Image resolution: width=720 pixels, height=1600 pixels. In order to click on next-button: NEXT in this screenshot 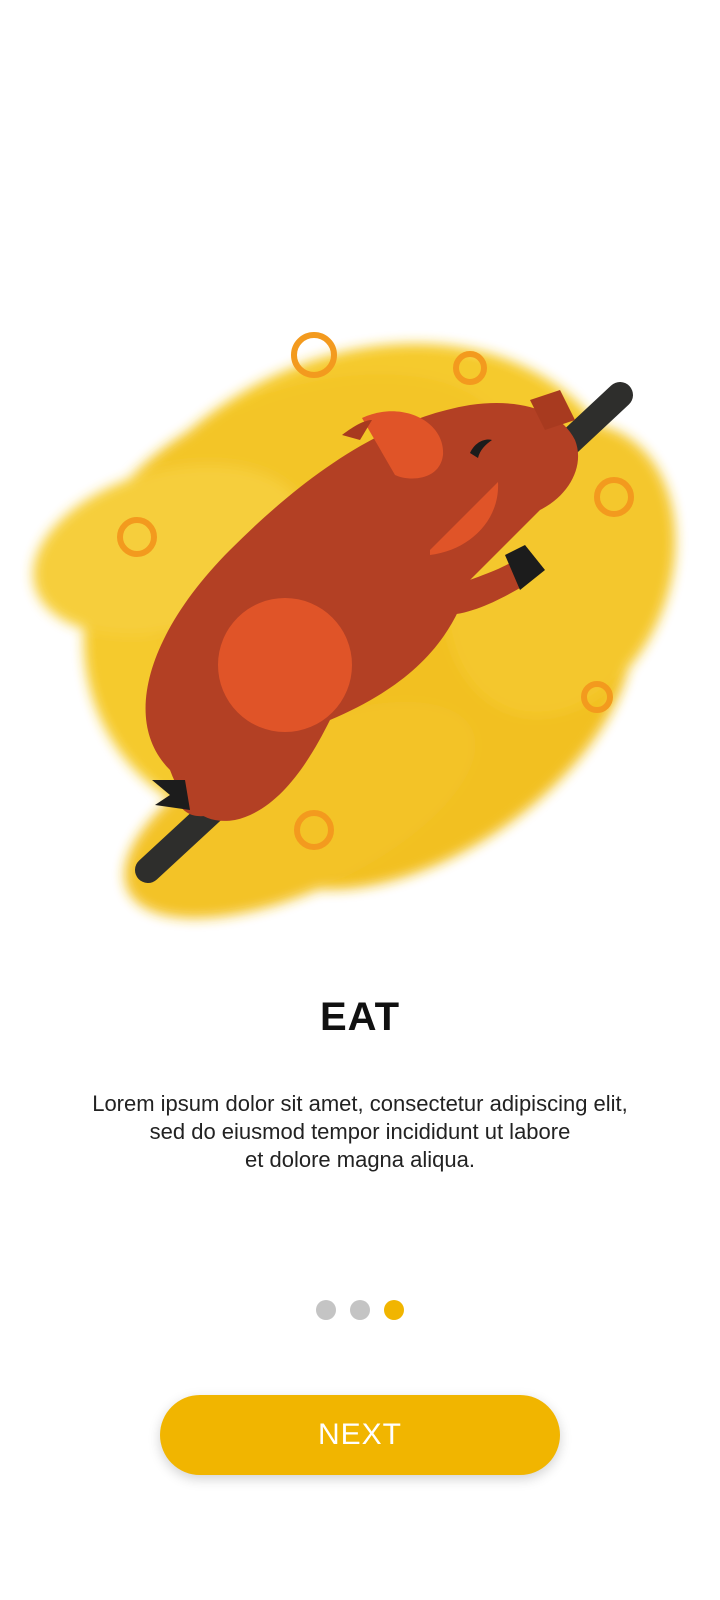, I will do `click(360, 1435)`.